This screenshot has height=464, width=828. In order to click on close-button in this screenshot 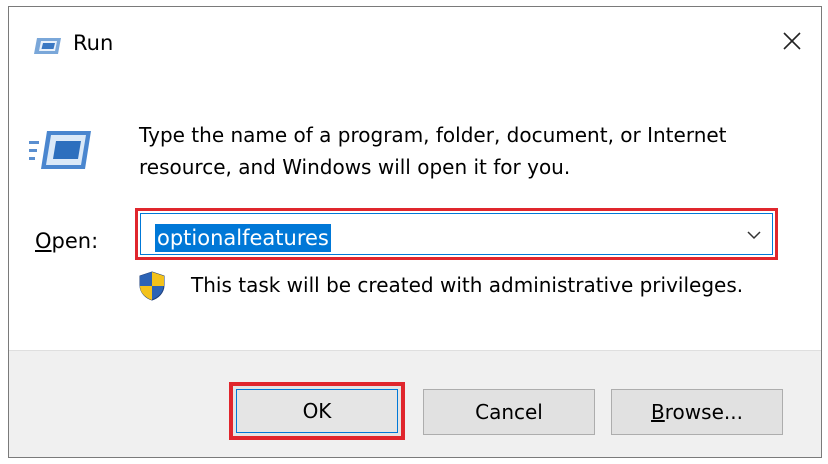, I will do `click(792, 41)`.